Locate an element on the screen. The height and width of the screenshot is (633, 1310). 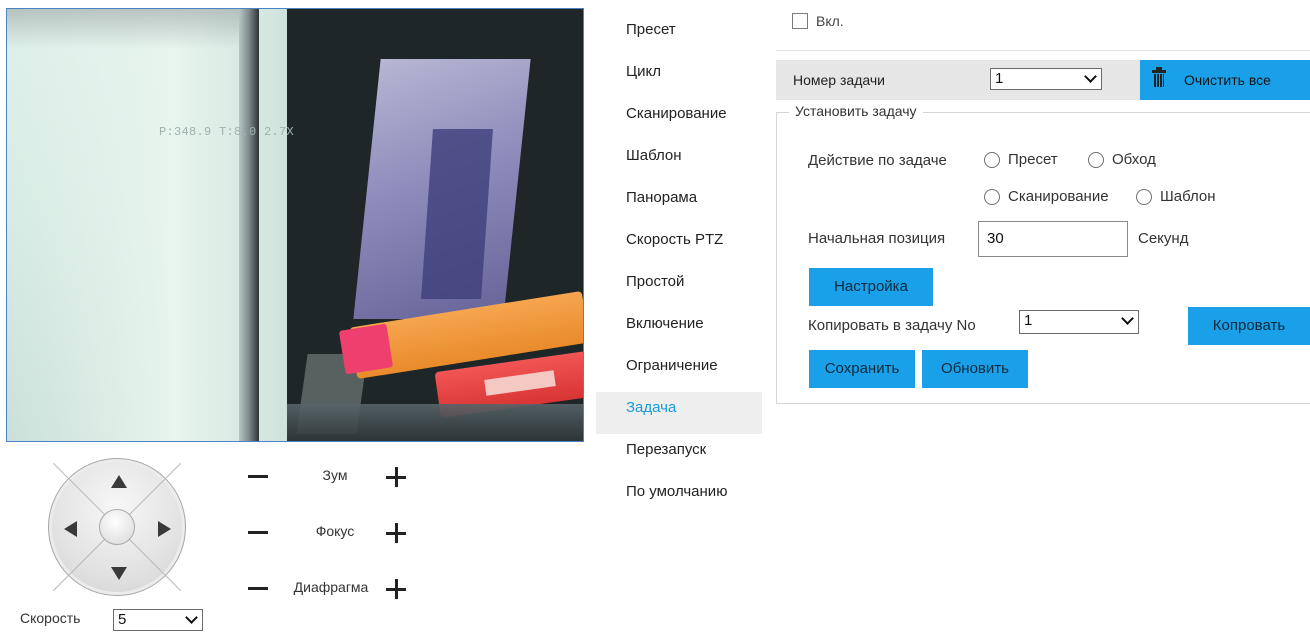
menu-item-scan: Сканирование is located at coordinates (679, 119).